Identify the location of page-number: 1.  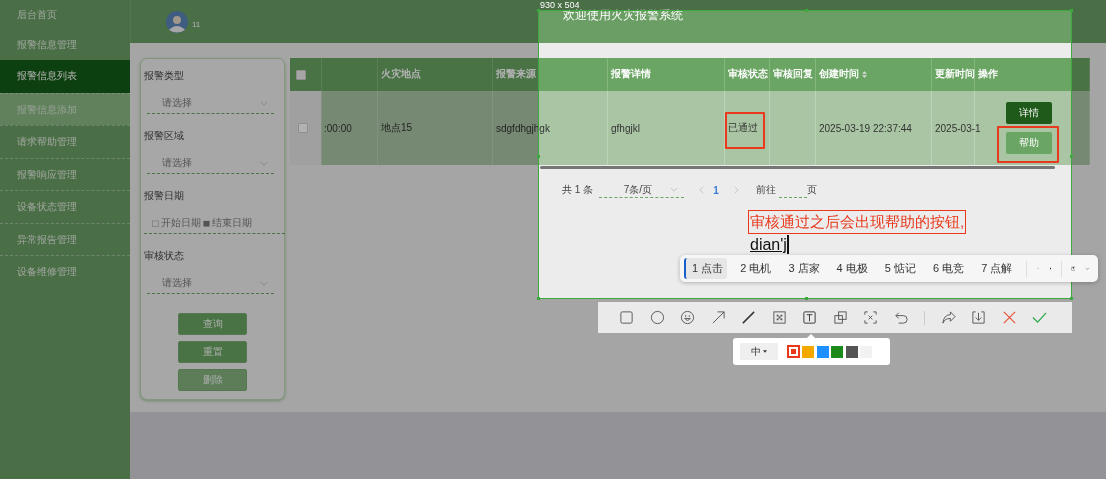
(716, 190).